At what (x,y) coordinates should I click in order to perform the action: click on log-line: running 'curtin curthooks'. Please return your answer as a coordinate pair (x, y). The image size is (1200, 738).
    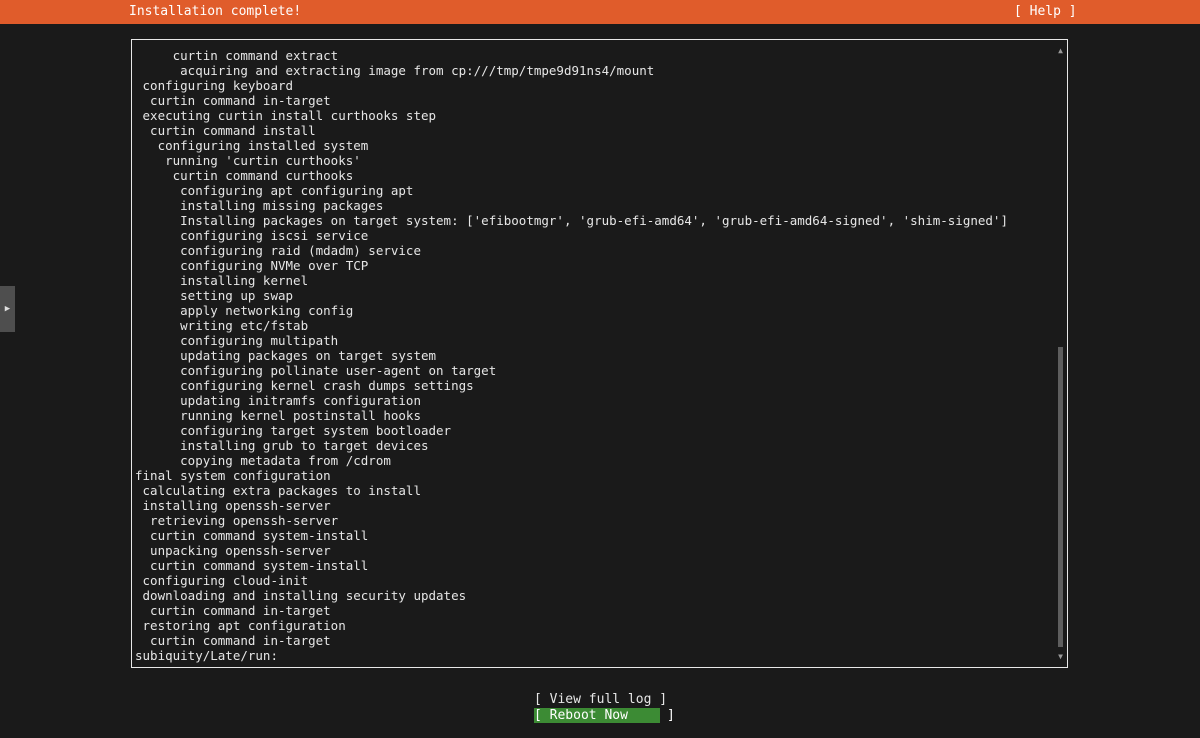
    Looking at the image, I should click on (248, 160).